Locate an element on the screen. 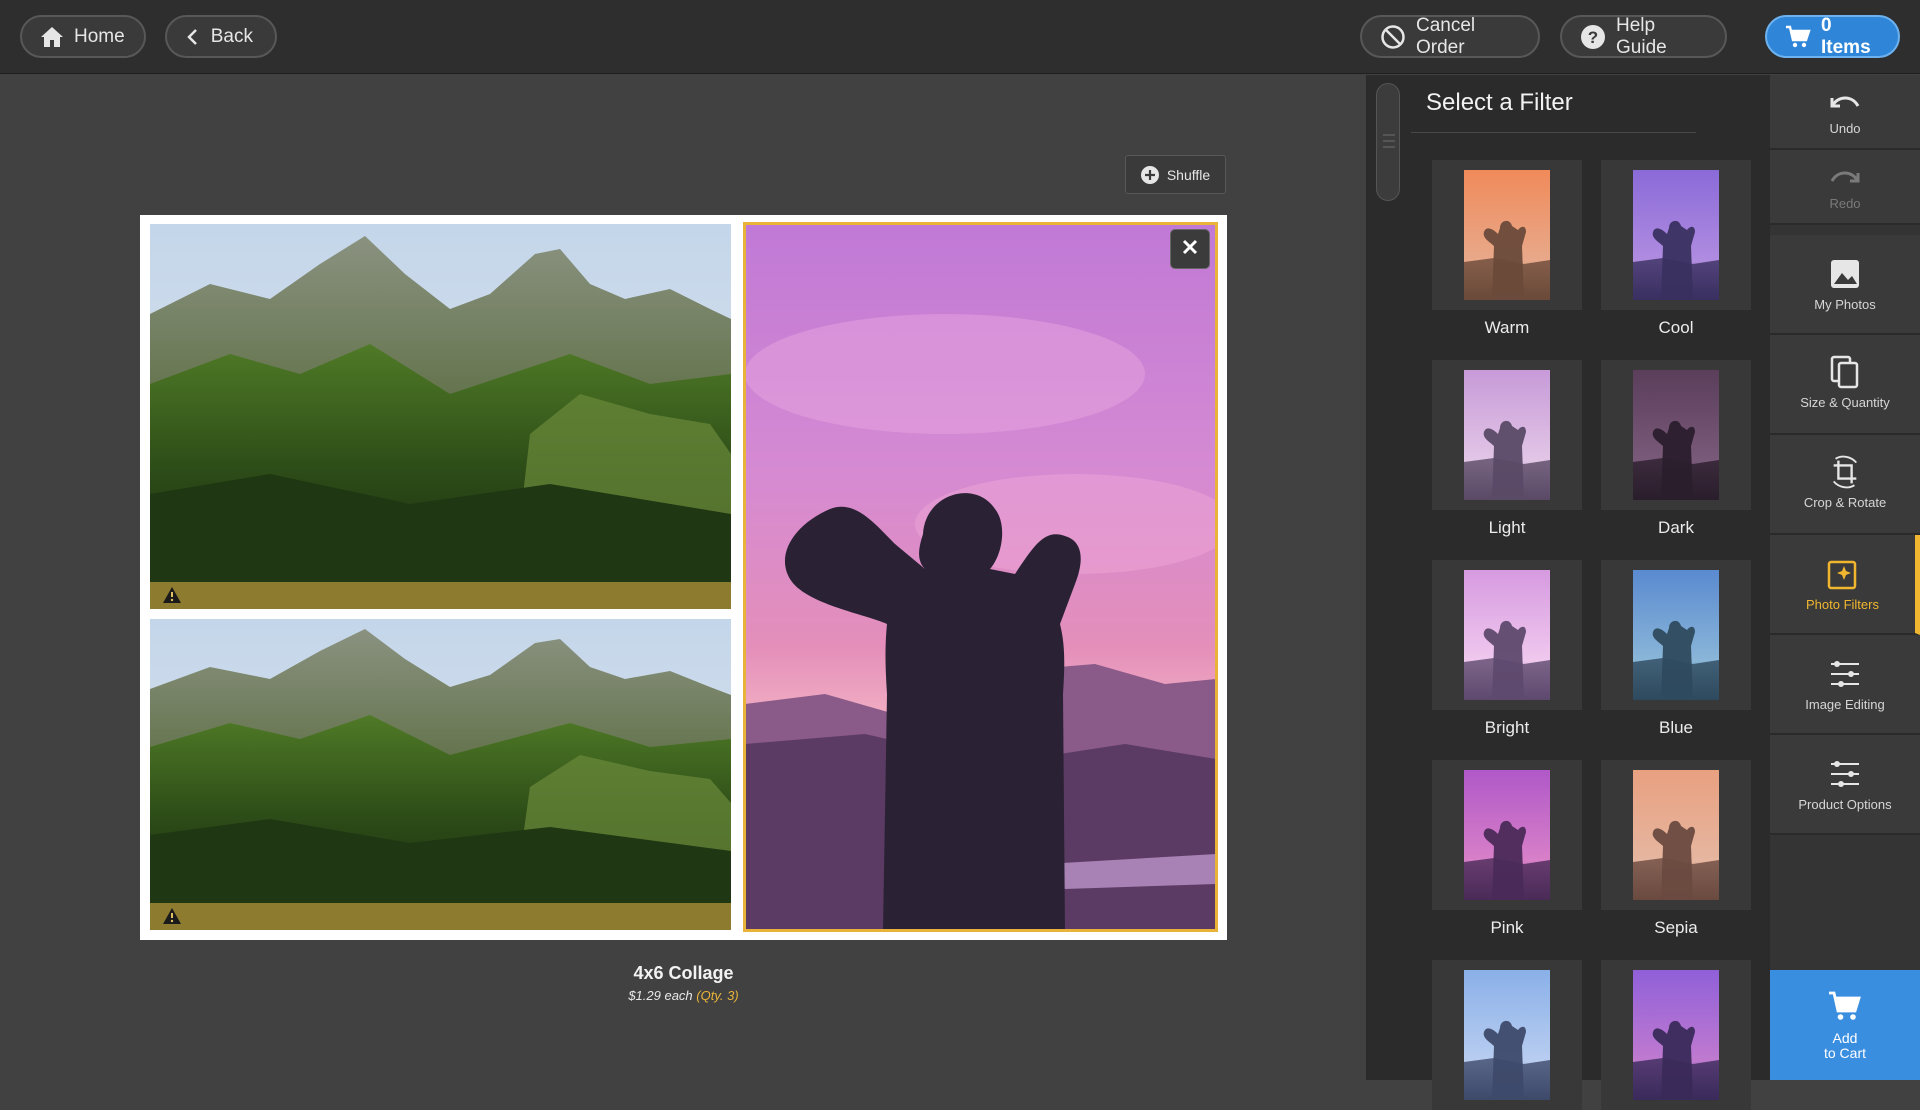 The height and width of the screenshot is (1110, 1920). size-quantity-tool: Size & Quantity is located at coordinates (1845, 385).